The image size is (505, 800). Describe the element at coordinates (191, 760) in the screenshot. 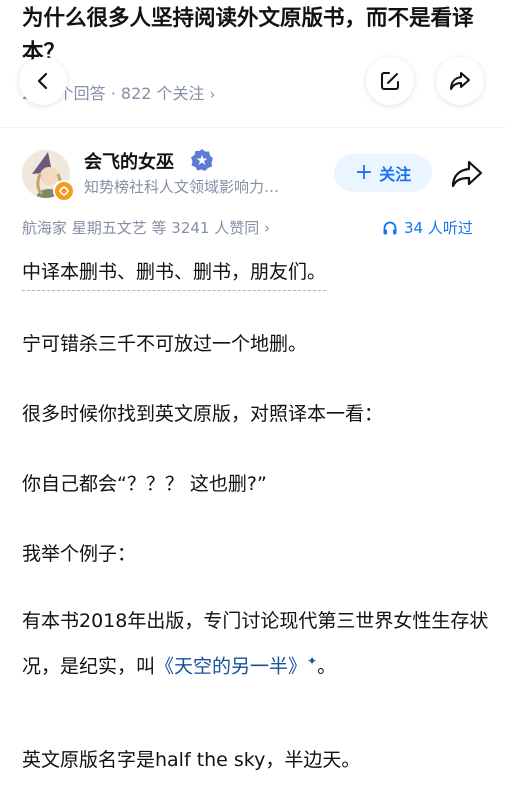

I see `answer-paragraph: 英文原版名字是half the sky，半边天。` at that location.